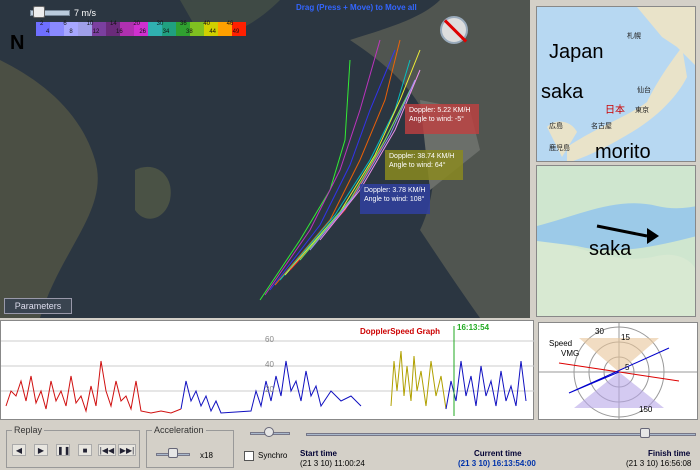  I want to click on scale-tick-bottom: 4, so click(48, 32).